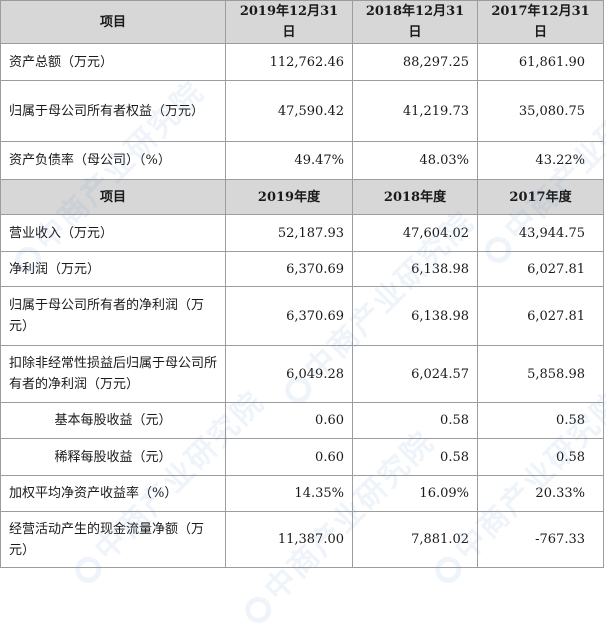  Describe the element at coordinates (289, 493) in the screenshot. I see `cell-2019: 14.35%` at that location.